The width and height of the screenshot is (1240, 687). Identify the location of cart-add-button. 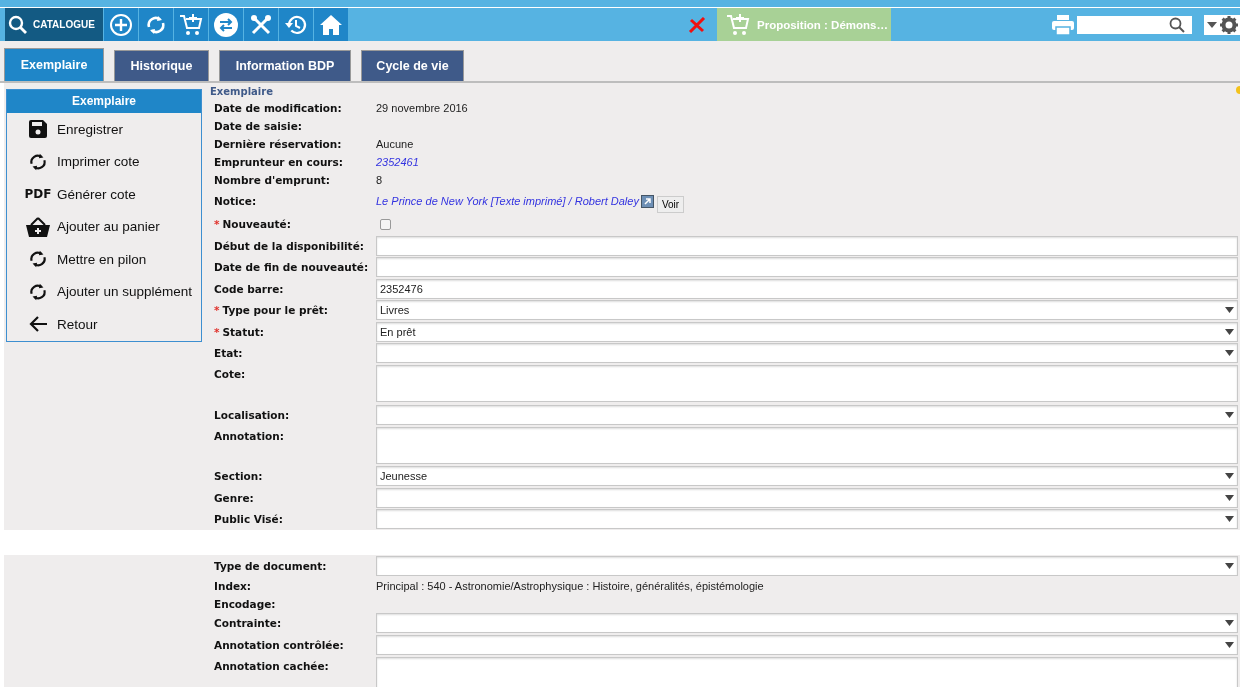
(191, 24).